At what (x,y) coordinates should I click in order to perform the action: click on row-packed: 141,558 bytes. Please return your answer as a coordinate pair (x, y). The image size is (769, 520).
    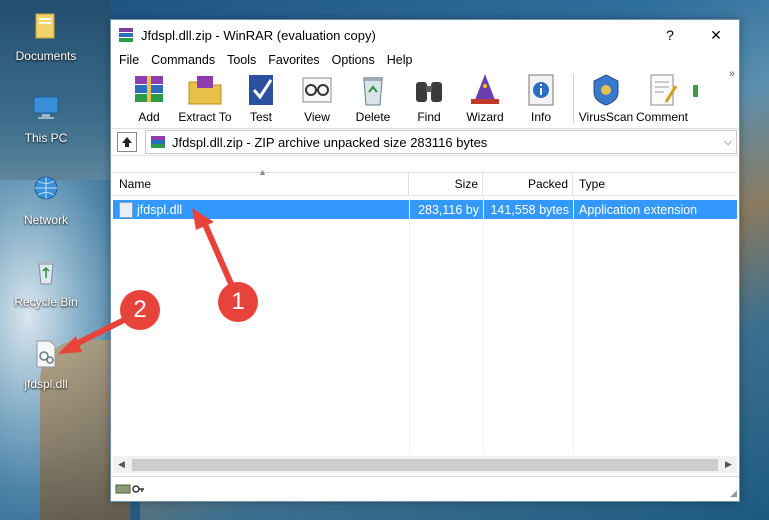
    Looking at the image, I should click on (529, 209).